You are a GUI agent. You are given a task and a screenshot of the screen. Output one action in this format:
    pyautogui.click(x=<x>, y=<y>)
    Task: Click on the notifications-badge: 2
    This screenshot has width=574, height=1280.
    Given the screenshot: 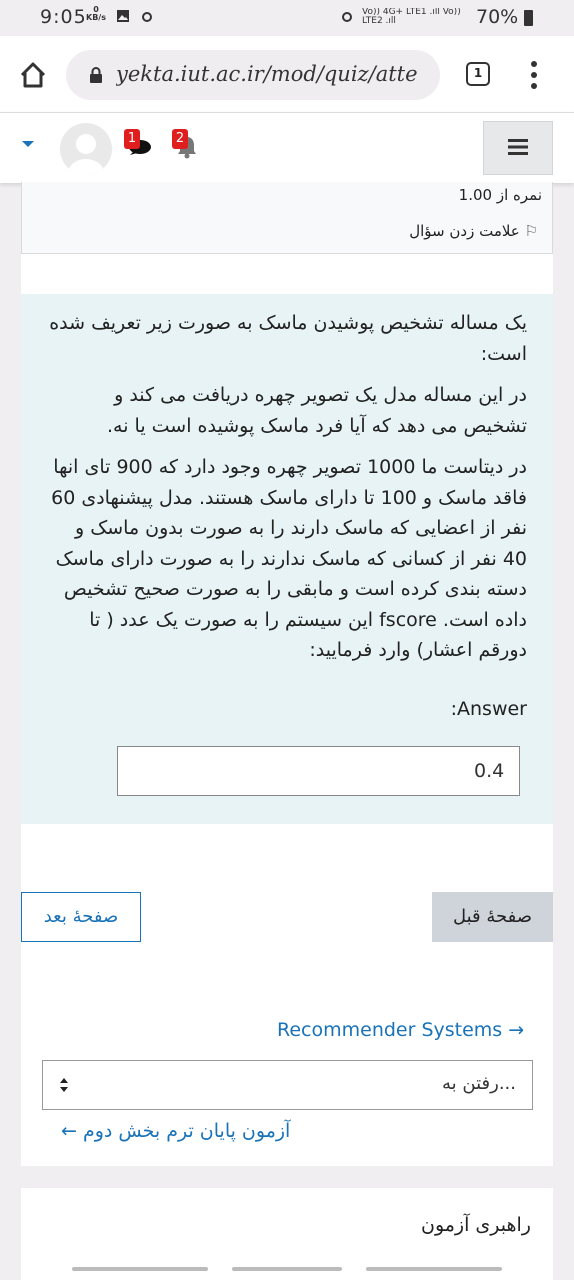 What is the action you would take?
    pyautogui.click(x=180, y=139)
    